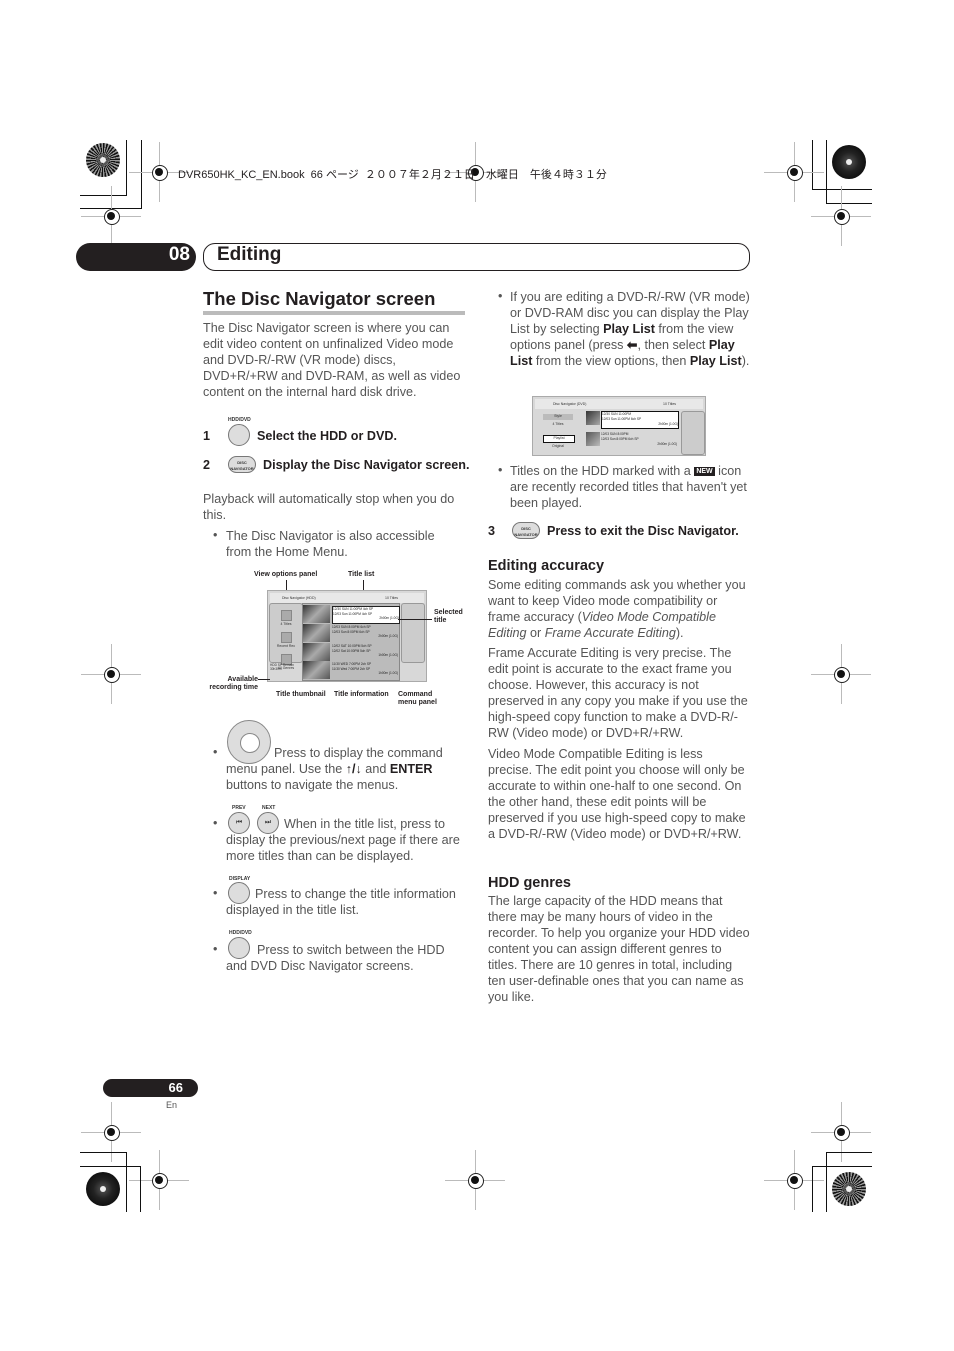  I want to click on hdd-dvd-button-icon, so click(239, 435).